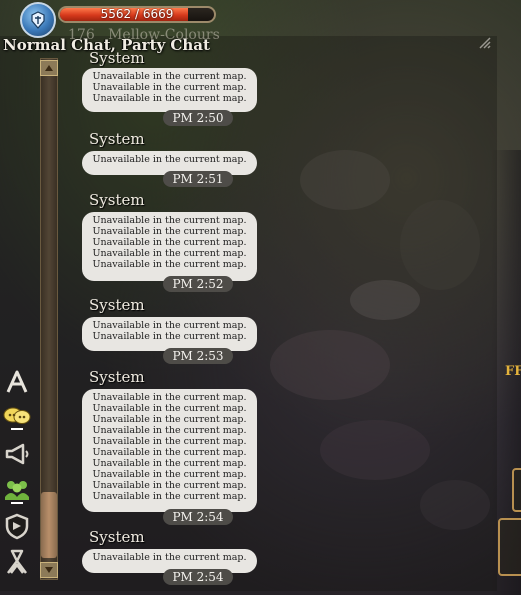 The width and height of the screenshot is (521, 595). What do you see at coordinates (17, 562) in the screenshot?
I see `ribbon-icon` at bounding box center [17, 562].